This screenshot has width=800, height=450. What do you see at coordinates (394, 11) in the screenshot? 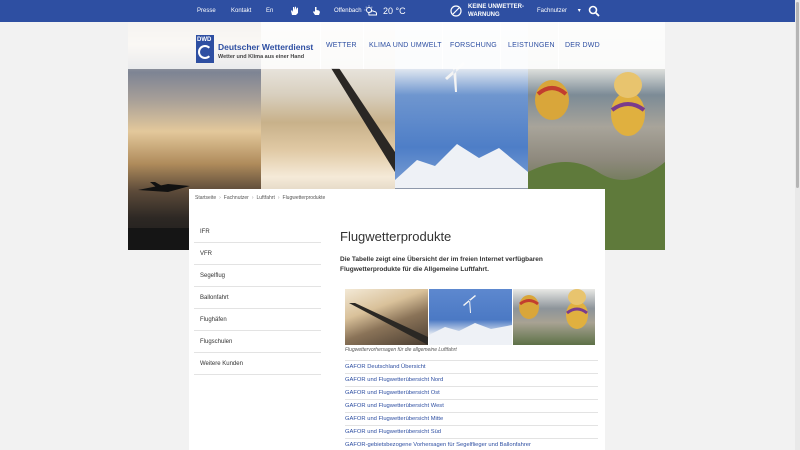
I see `temperature: 20 °C` at bounding box center [394, 11].